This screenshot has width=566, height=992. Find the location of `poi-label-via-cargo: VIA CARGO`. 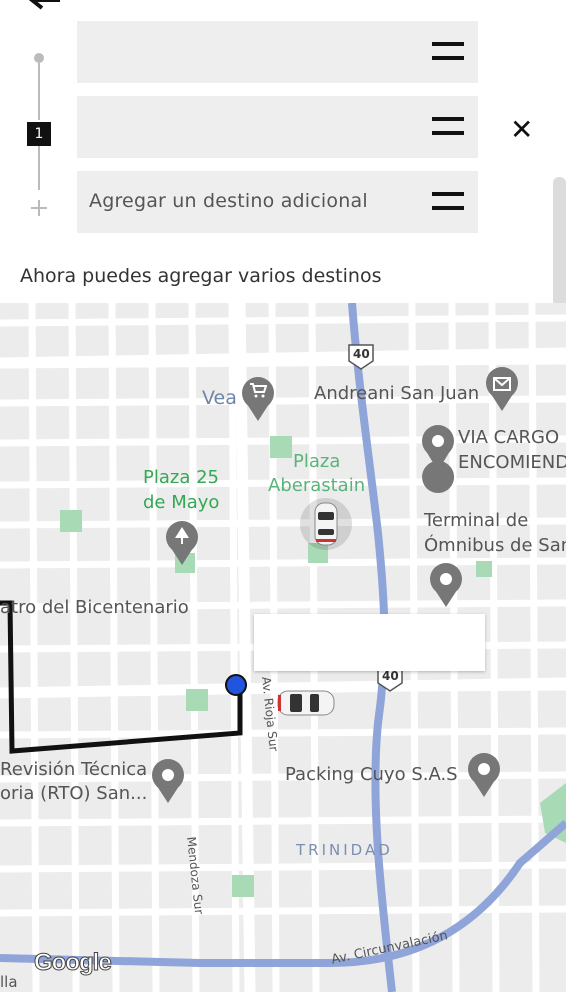

poi-label-via-cargo: VIA CARGO is located at coordinates (509, 437).